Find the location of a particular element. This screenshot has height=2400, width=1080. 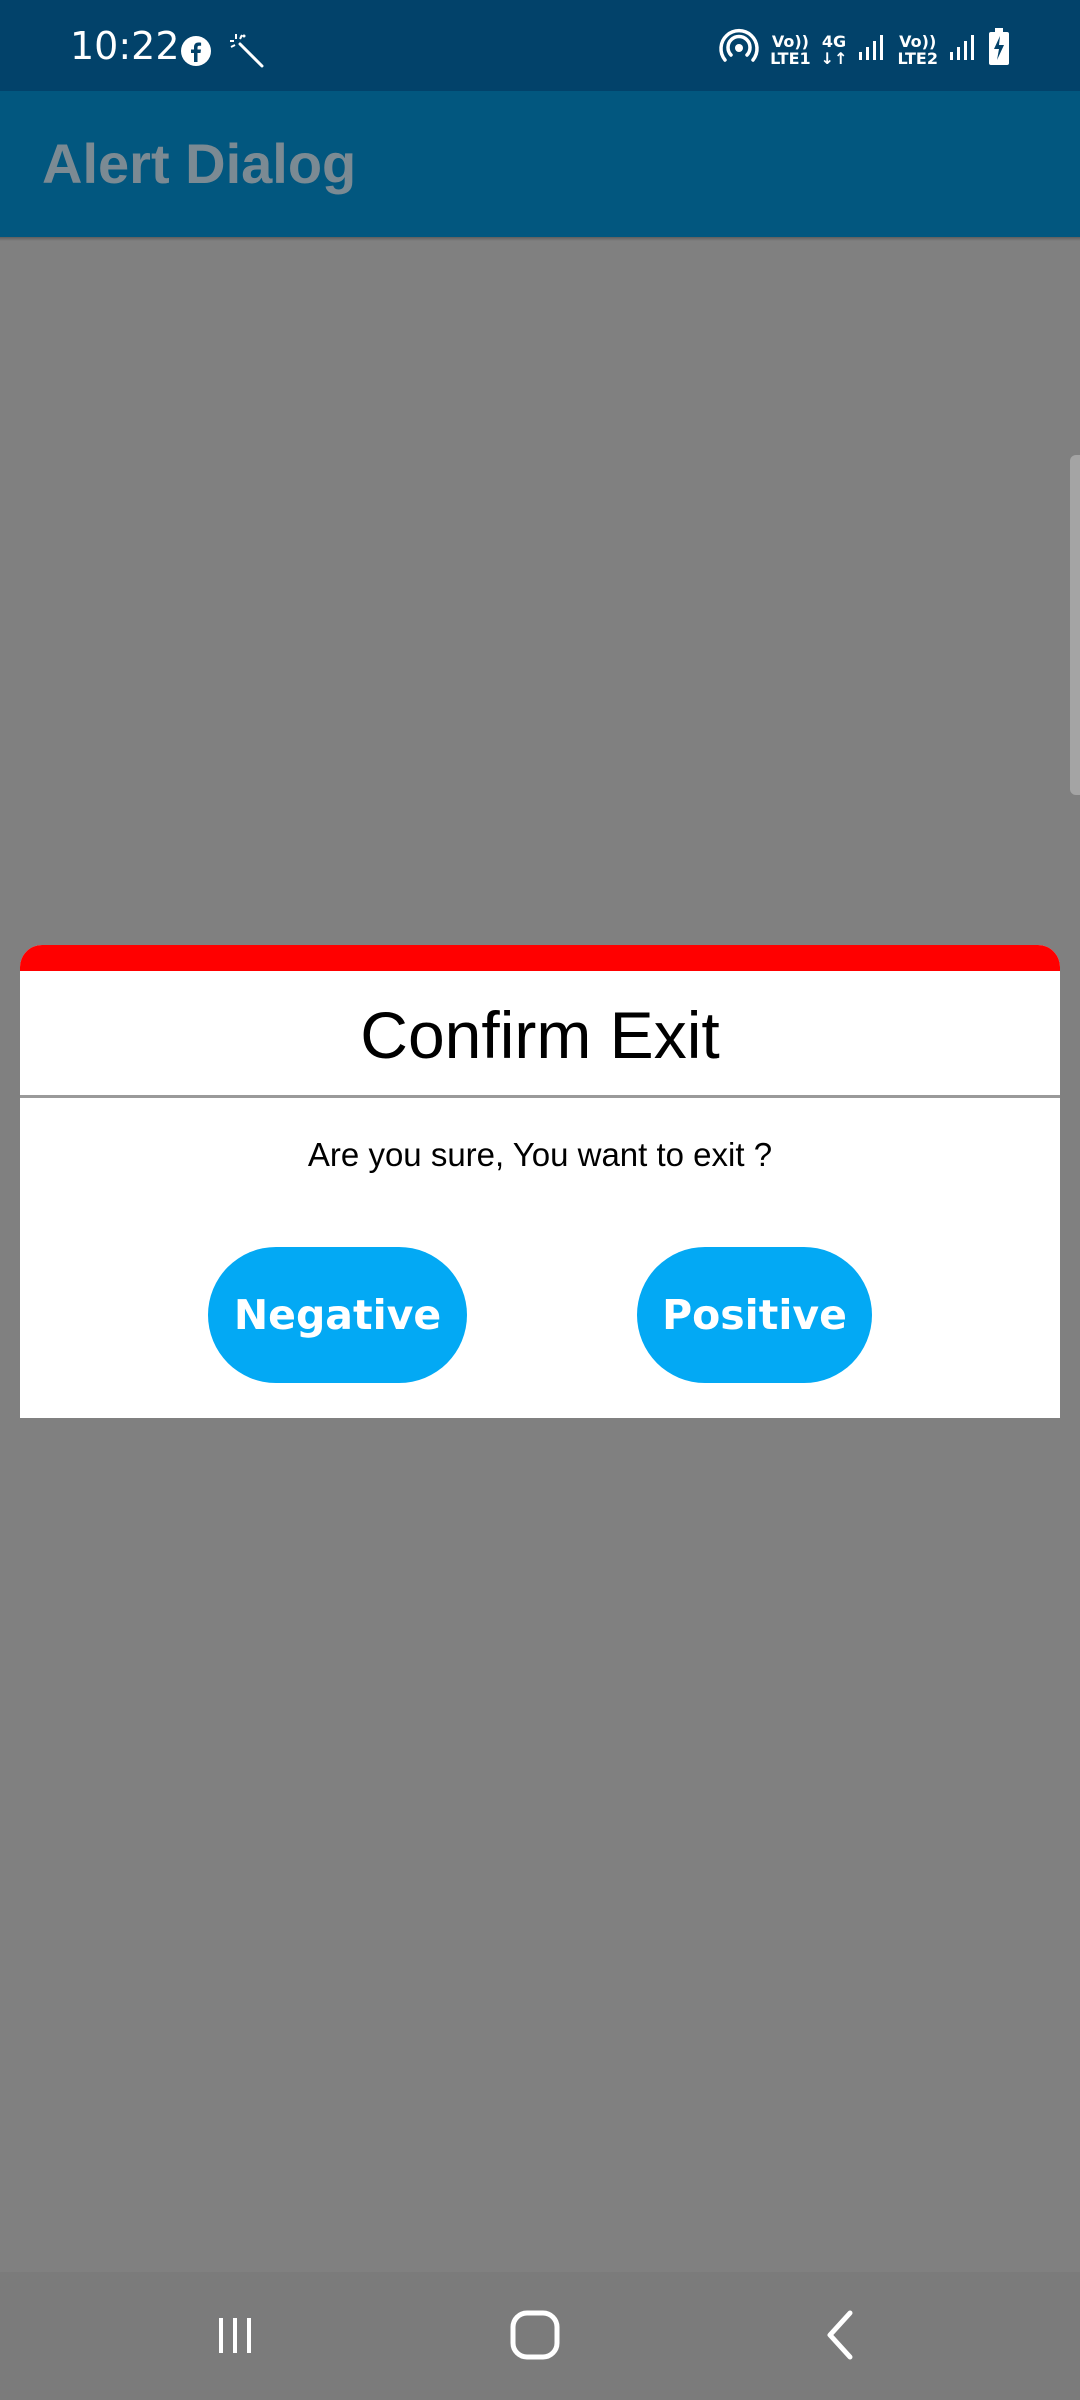

edge-panel-handle is located at coordinates (1075, 625).